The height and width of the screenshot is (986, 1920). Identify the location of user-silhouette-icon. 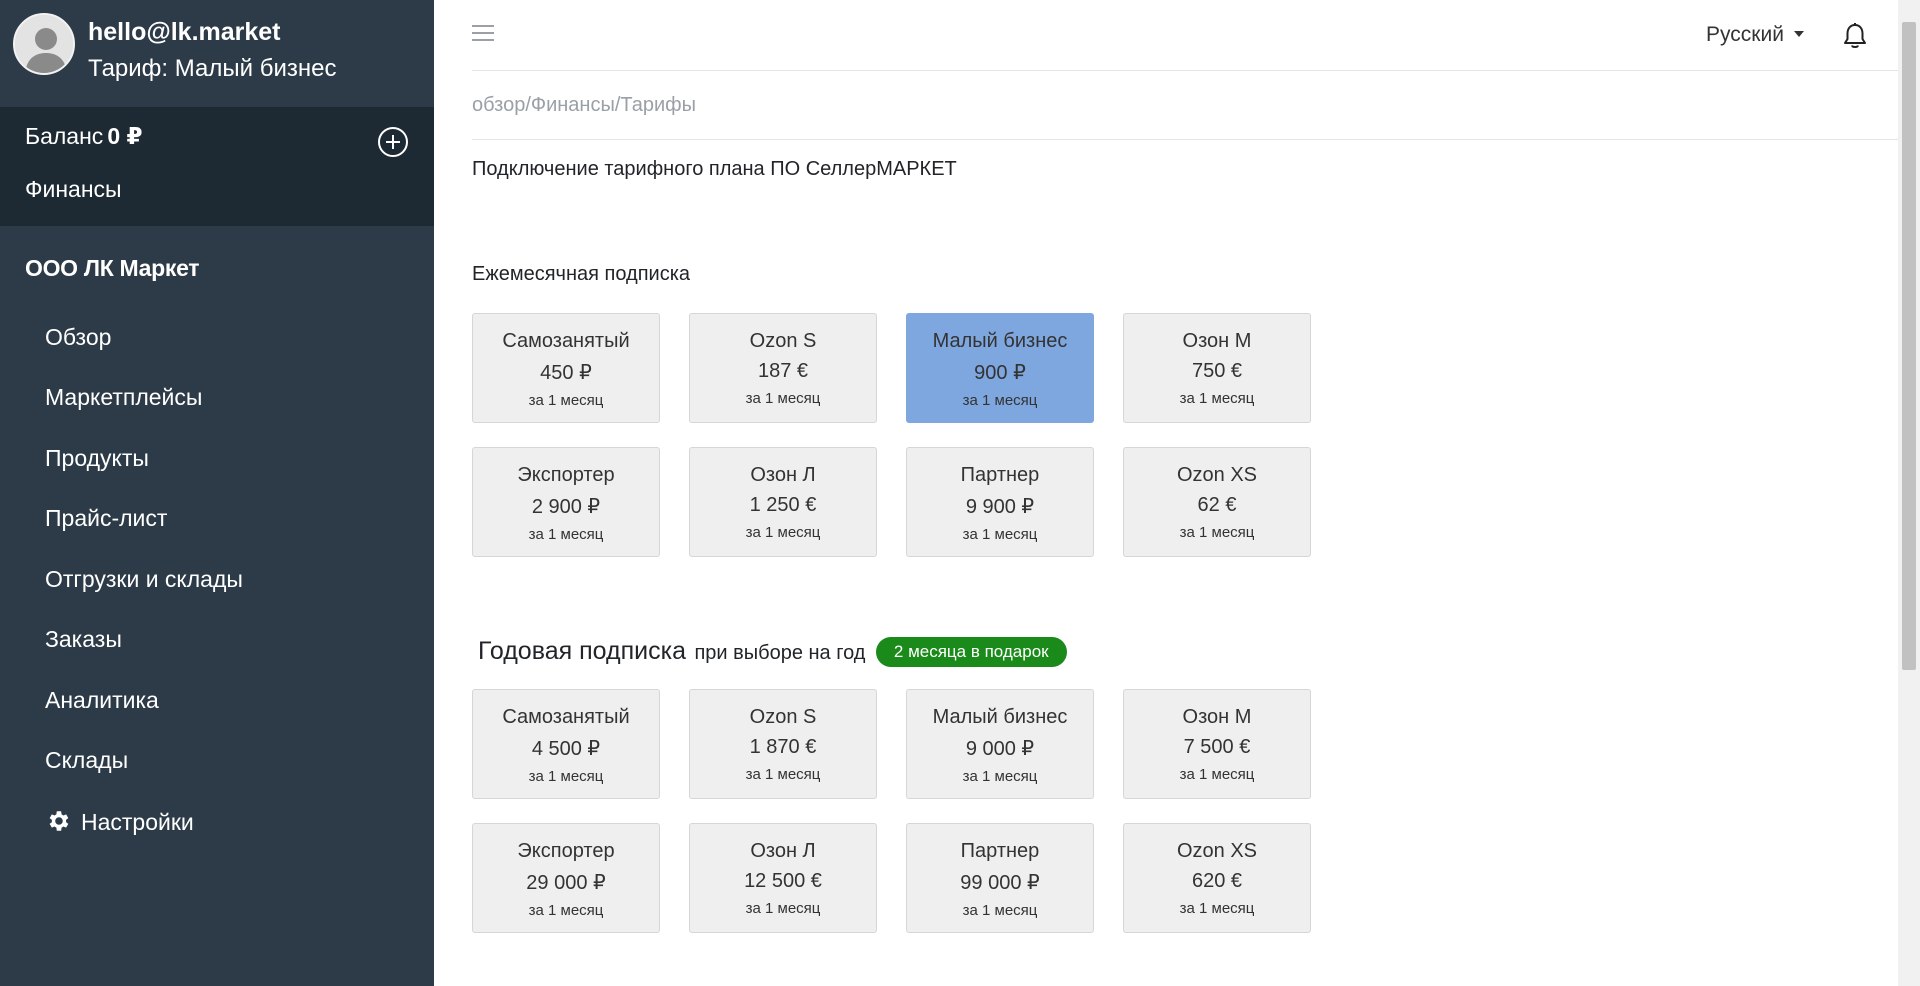
(44, 44).